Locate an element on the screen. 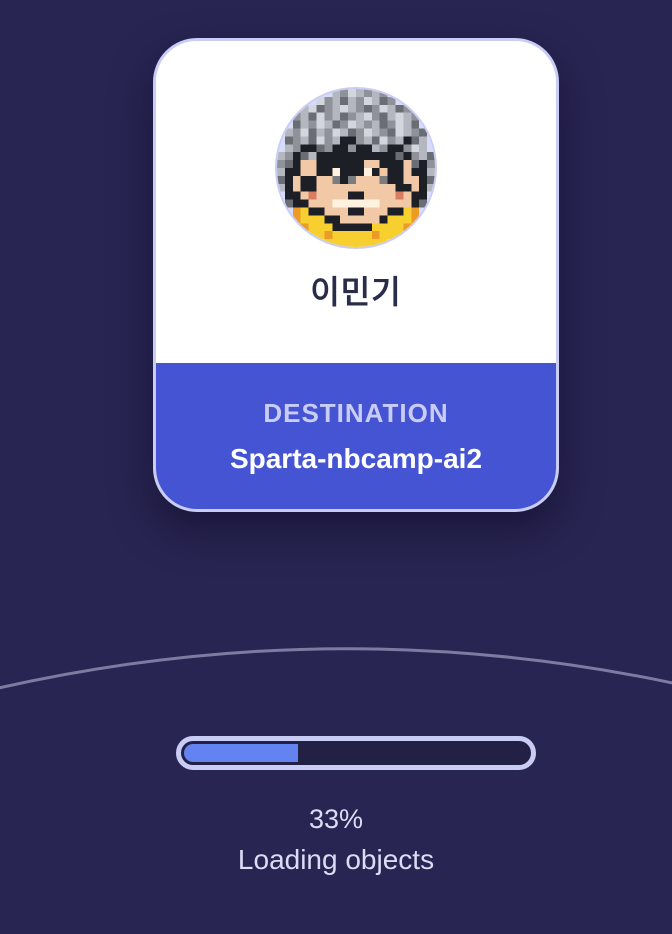 Image resolution: width=672 pixels, height=934 pixels. progress-percent: 33% is located at coordinates (336, 819).